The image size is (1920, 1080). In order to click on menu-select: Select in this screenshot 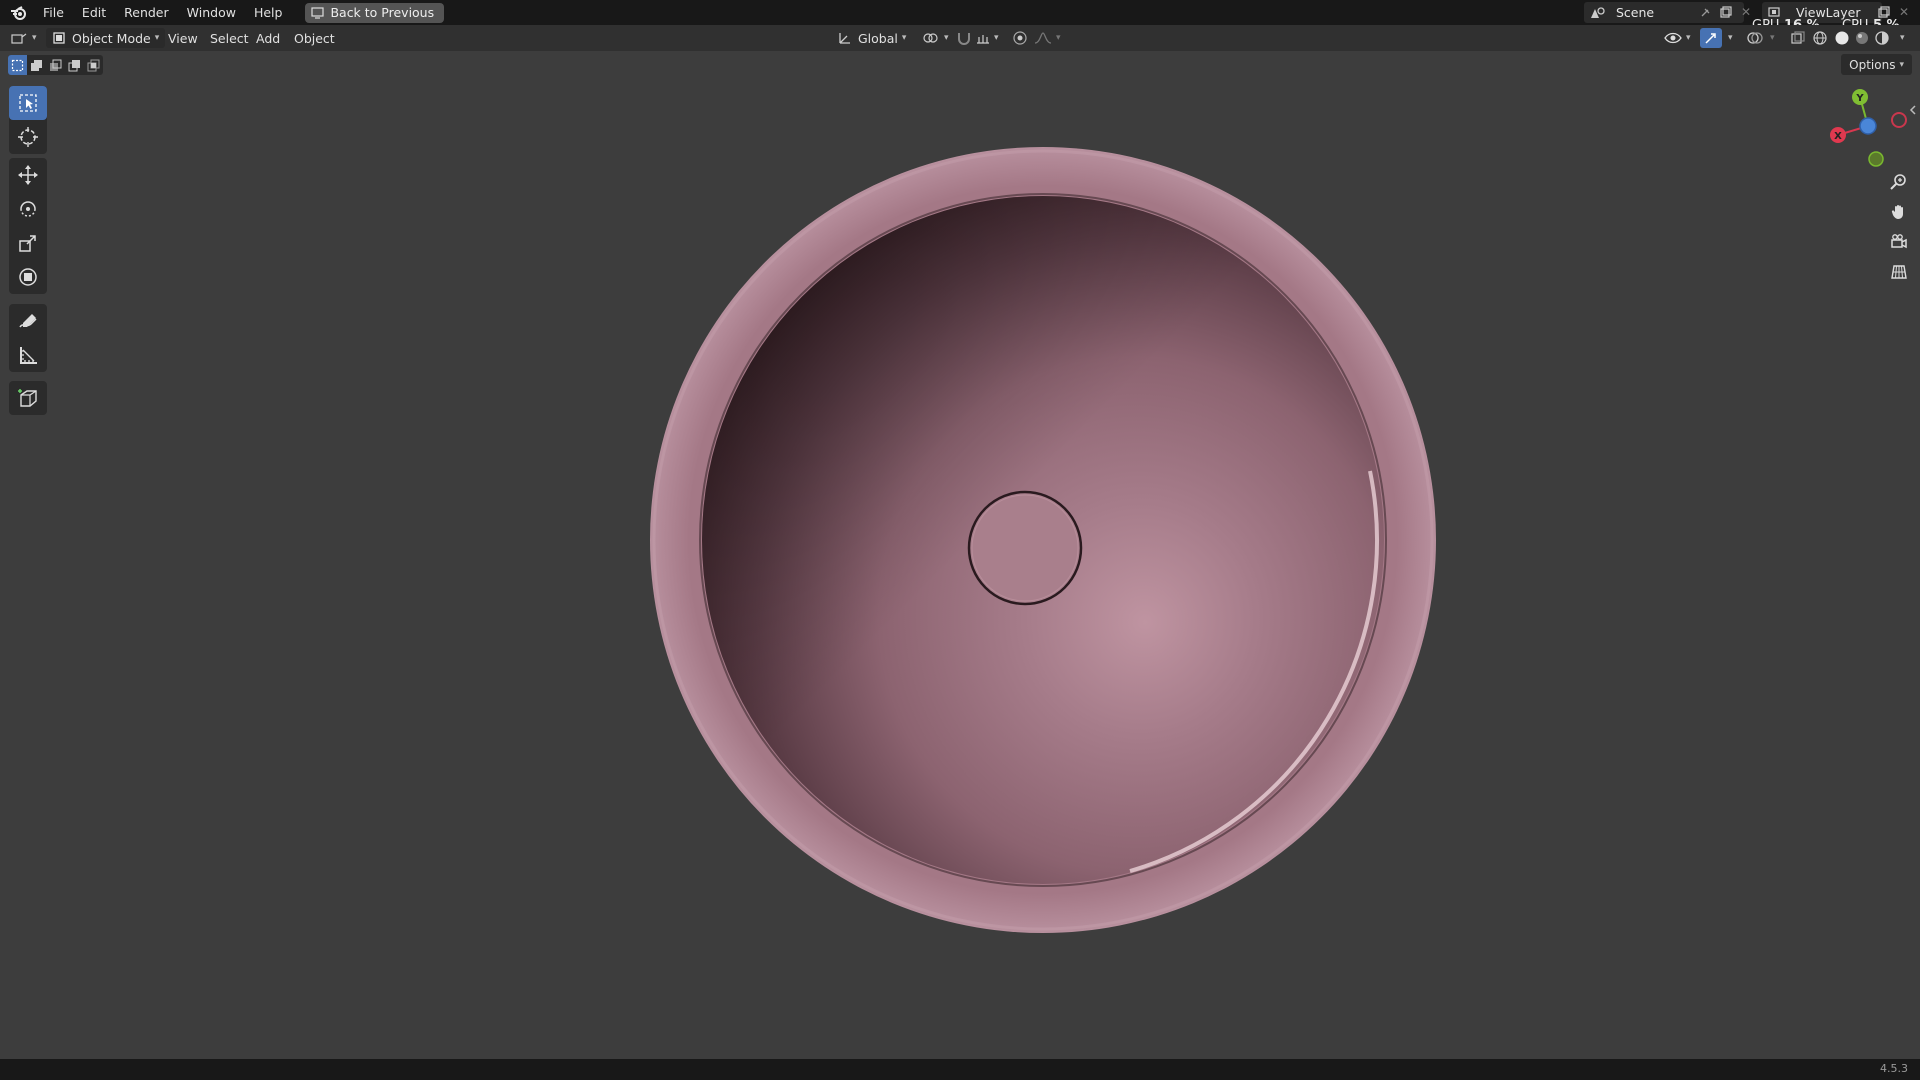, I will do `click(229, 38)`.